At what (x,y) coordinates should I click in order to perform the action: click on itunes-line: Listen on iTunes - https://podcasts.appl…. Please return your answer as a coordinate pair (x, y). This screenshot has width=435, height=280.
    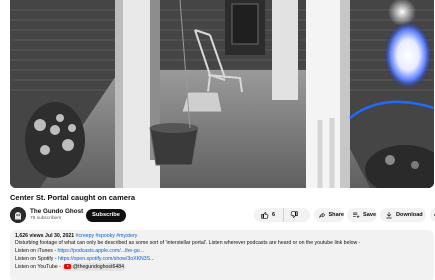
    Looking at the image, I should click on (222, 251).